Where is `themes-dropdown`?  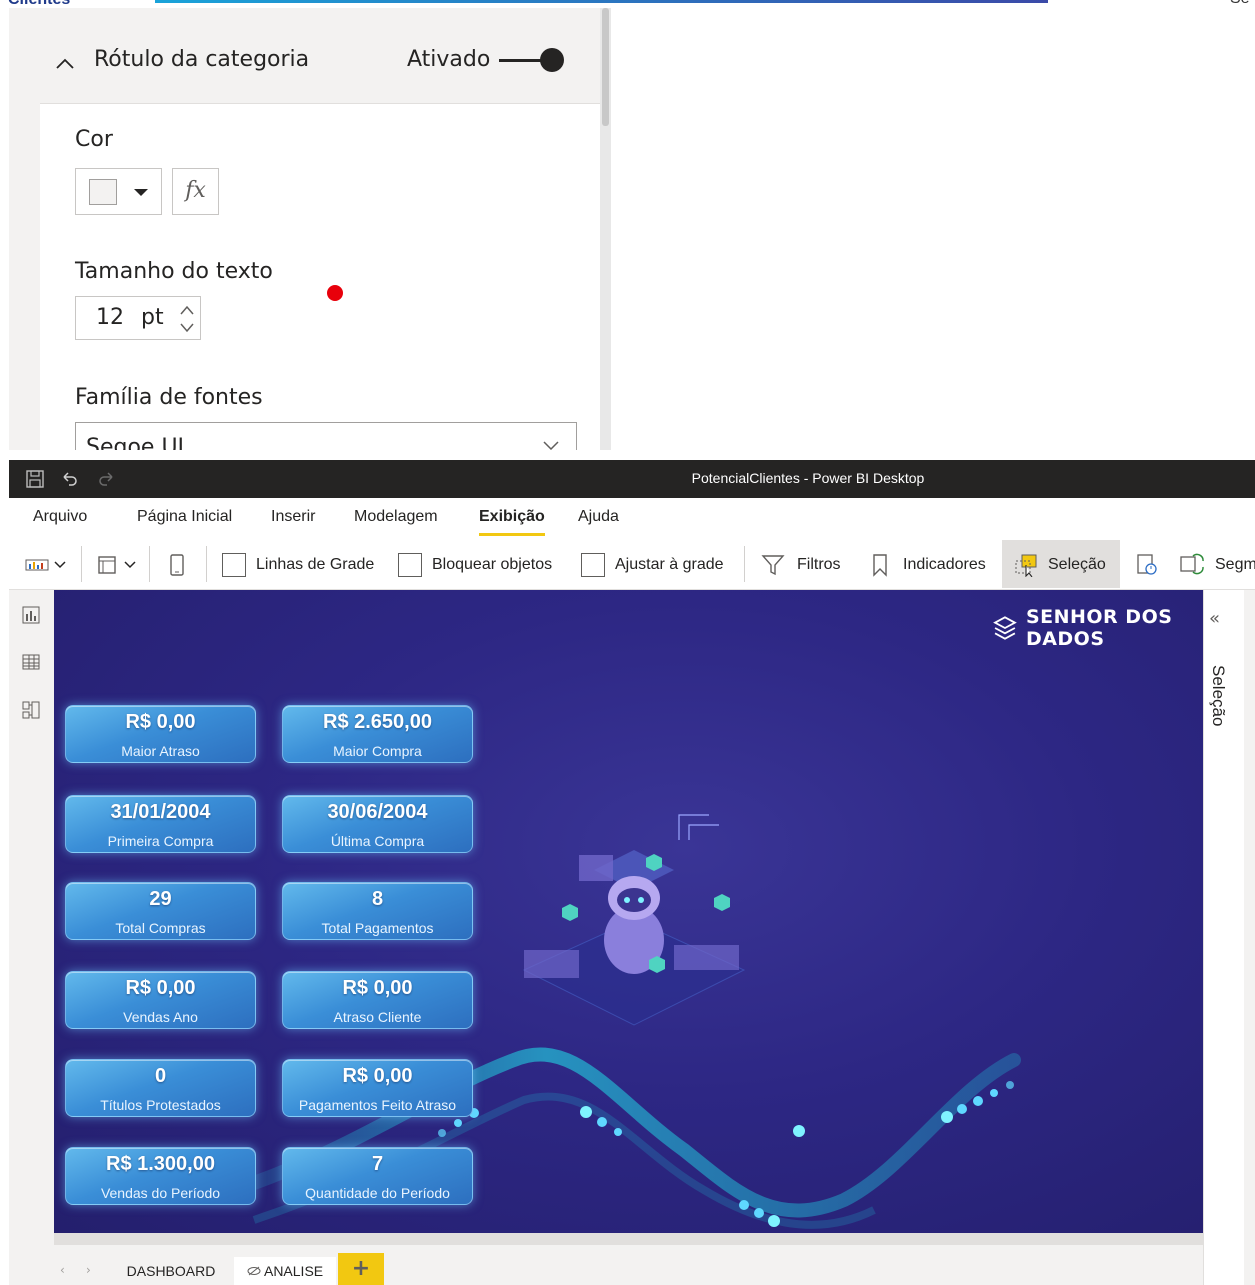
themes-dropdown is located at coordinates (46, 565).